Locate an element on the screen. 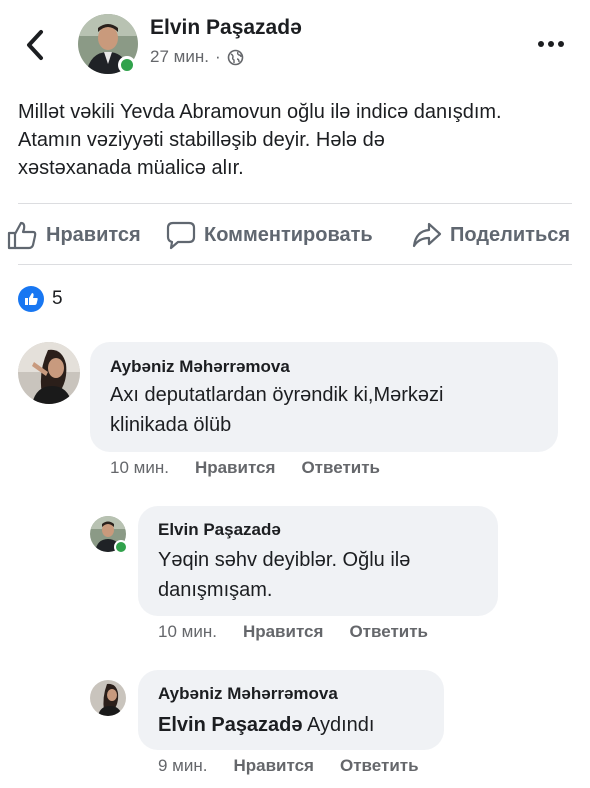 The width and height of the screenshot is (590, 788). reactions-summary: 5 is located at coordinates (40, 299).